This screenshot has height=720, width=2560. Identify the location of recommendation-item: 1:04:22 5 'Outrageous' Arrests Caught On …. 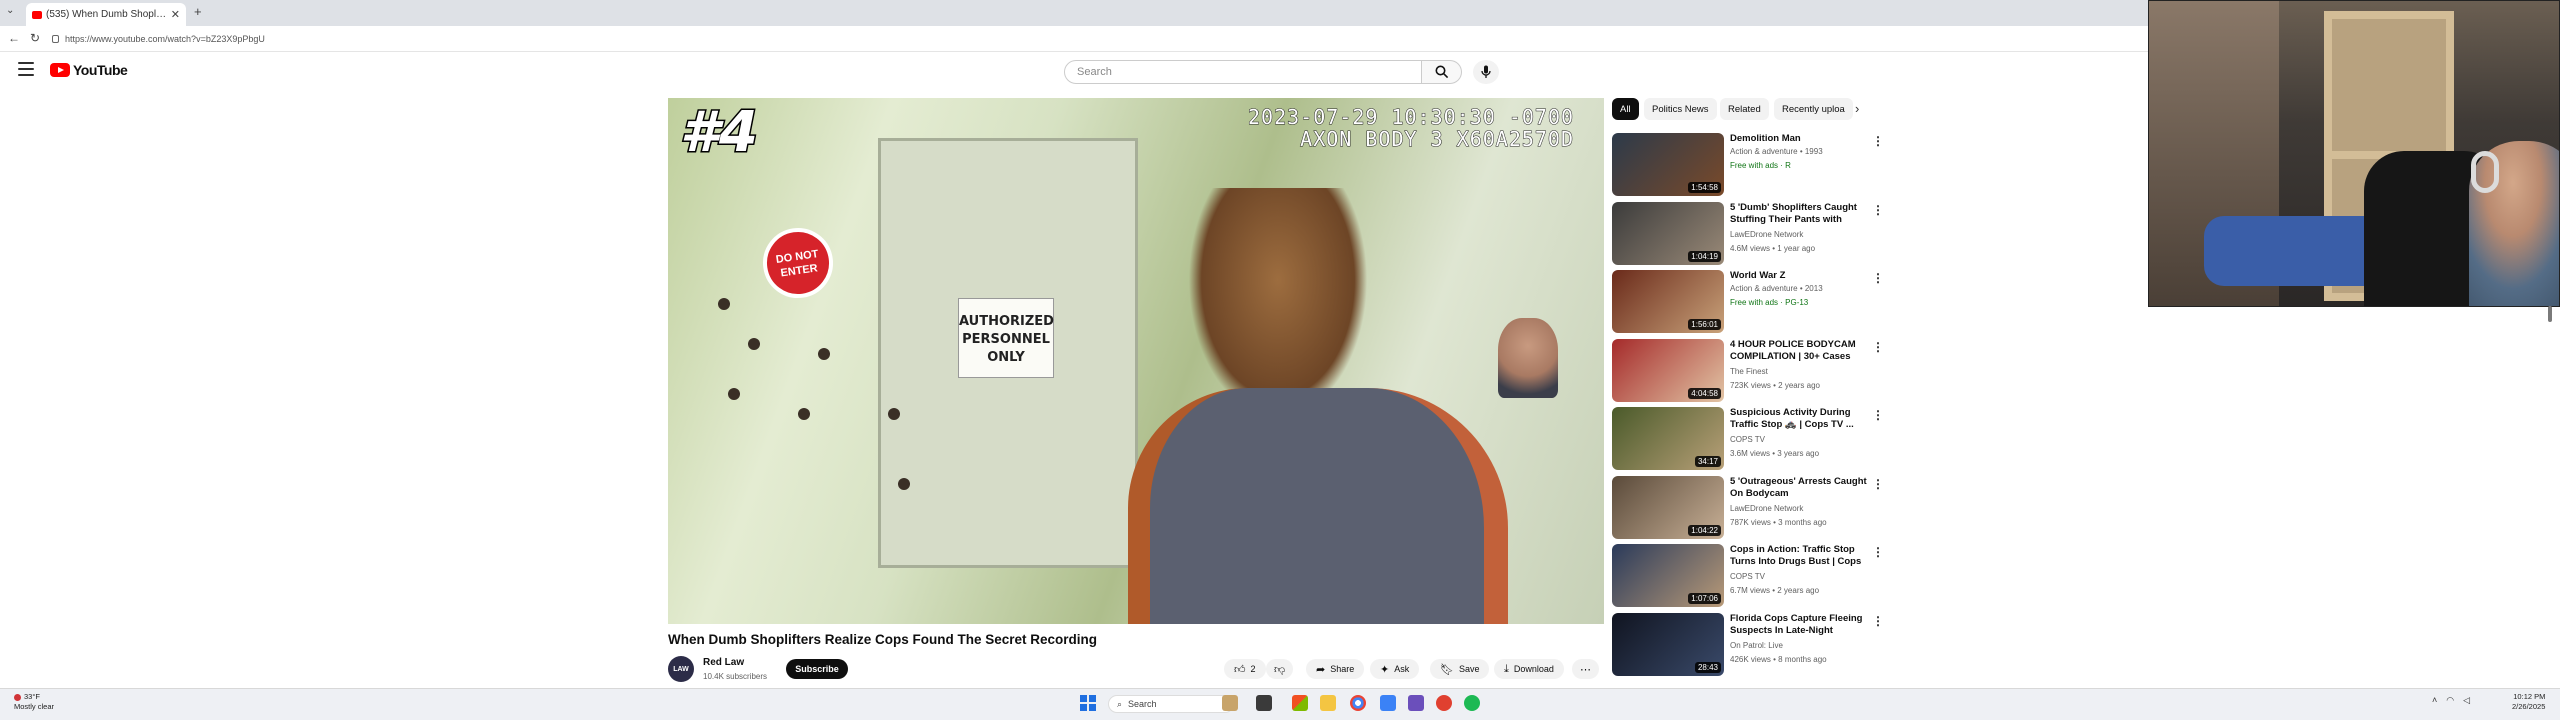
(1748, 508).